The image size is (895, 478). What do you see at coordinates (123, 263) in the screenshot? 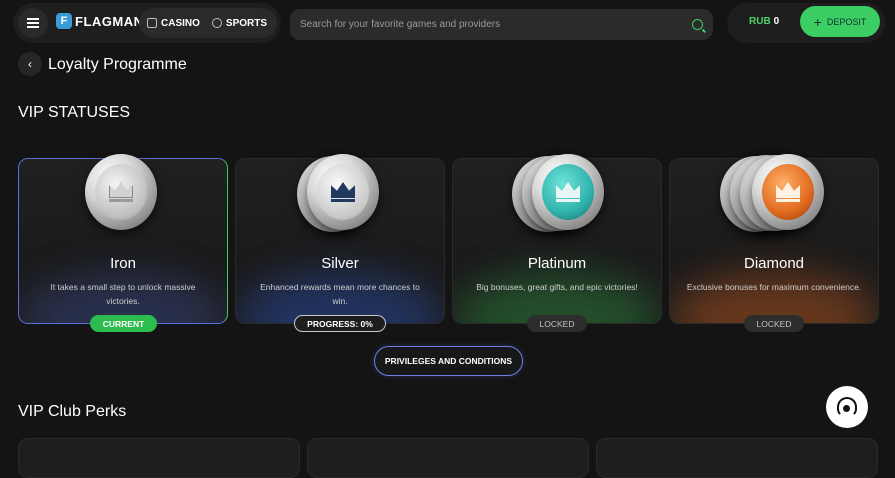
I see `status-name: Iron` at bounding box center [123, 263].